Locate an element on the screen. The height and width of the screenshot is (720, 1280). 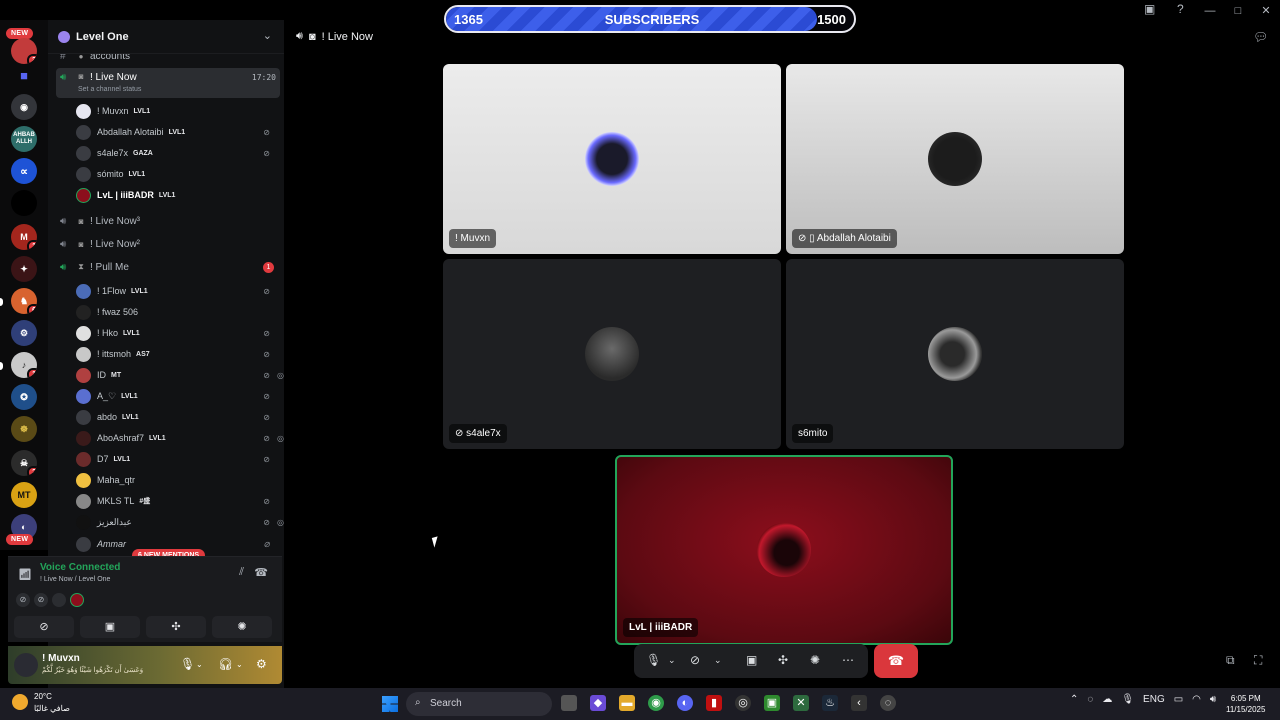
help-icon: ? is located at coordinates (1180, 9).